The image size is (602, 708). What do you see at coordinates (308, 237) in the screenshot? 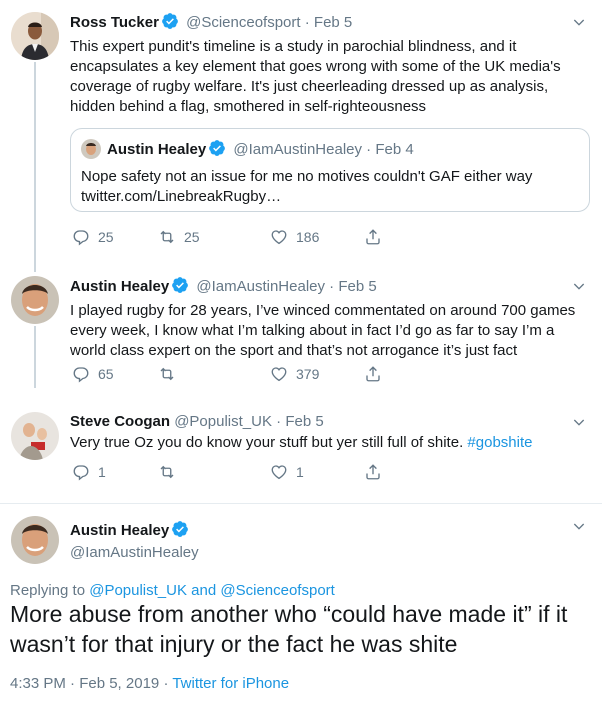
I see `like-count: 186` at bounding box center [308, 237].